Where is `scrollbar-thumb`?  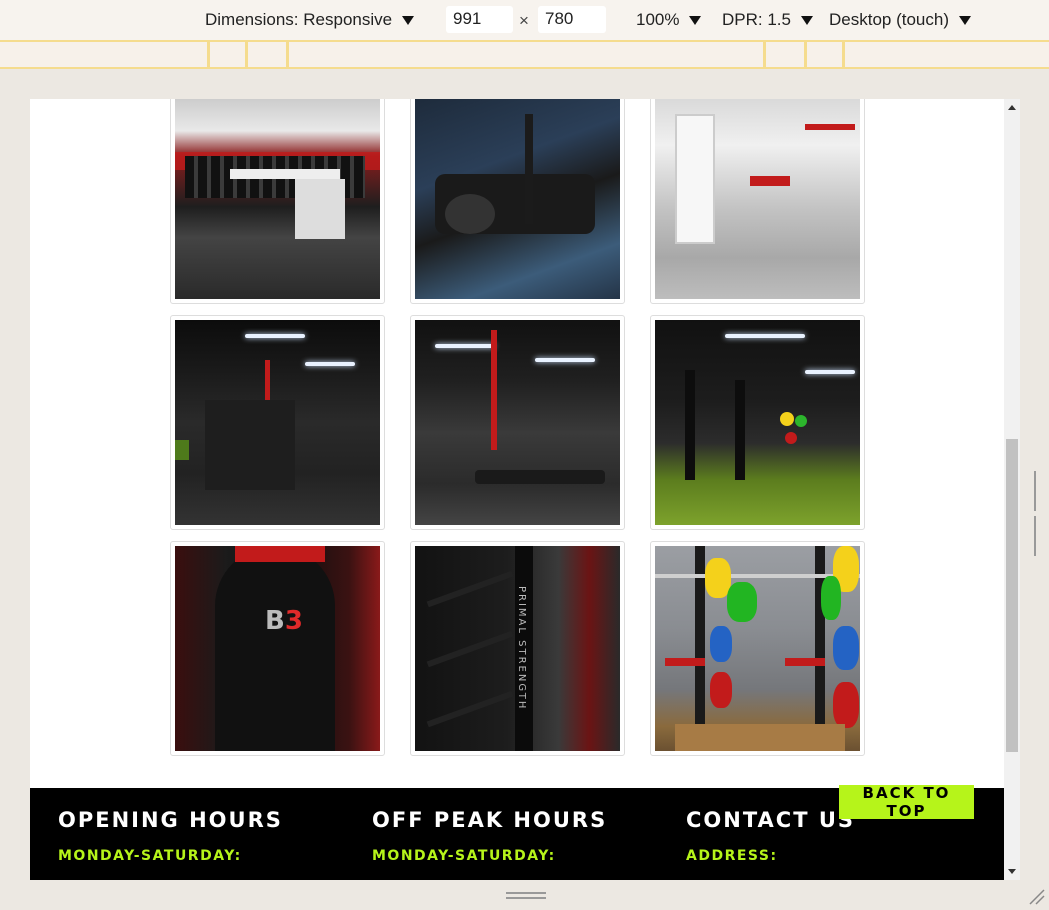 scrollbar-thumb is located at coordinates (1012, 595).